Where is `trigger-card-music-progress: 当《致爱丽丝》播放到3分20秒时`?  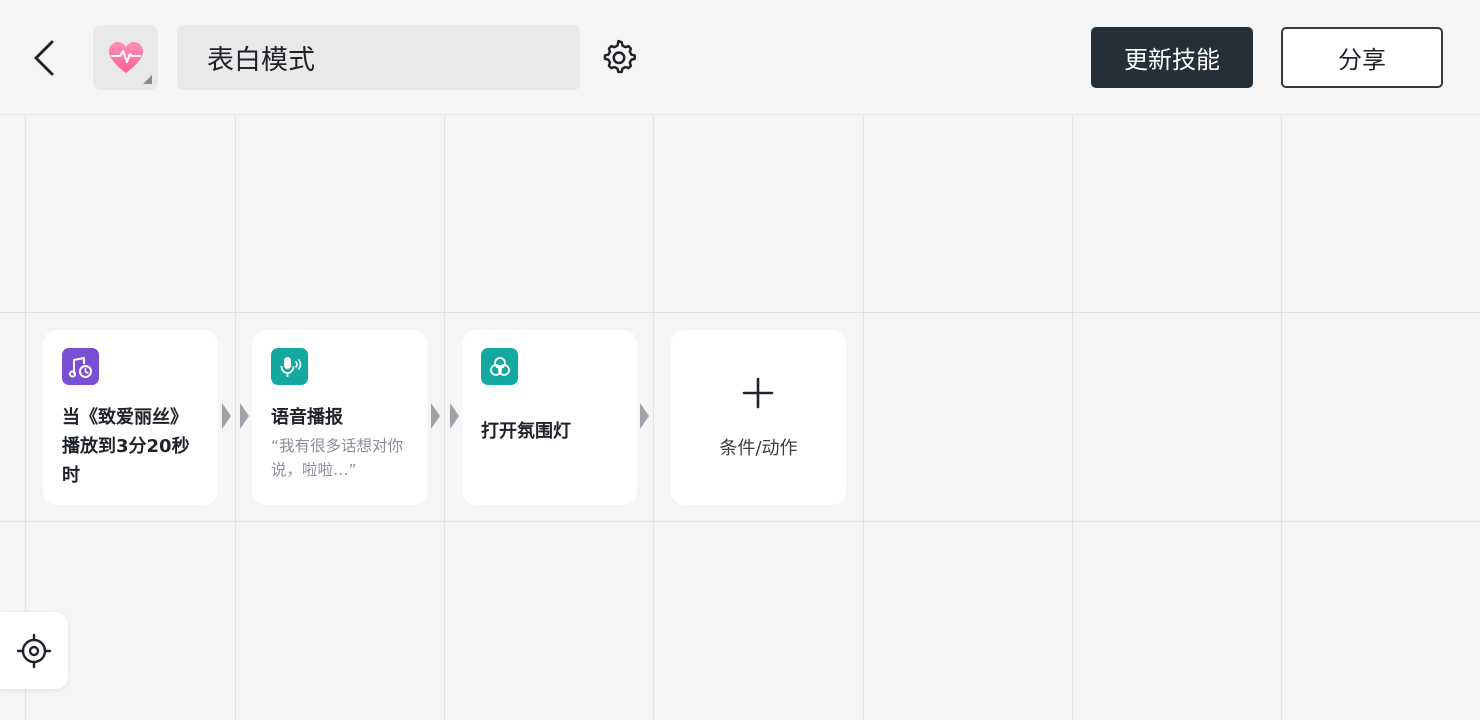 trigger-card-music-progress: 当《致爱丽丝》播放到3分20秒时 is located at coordinates (130, 417).